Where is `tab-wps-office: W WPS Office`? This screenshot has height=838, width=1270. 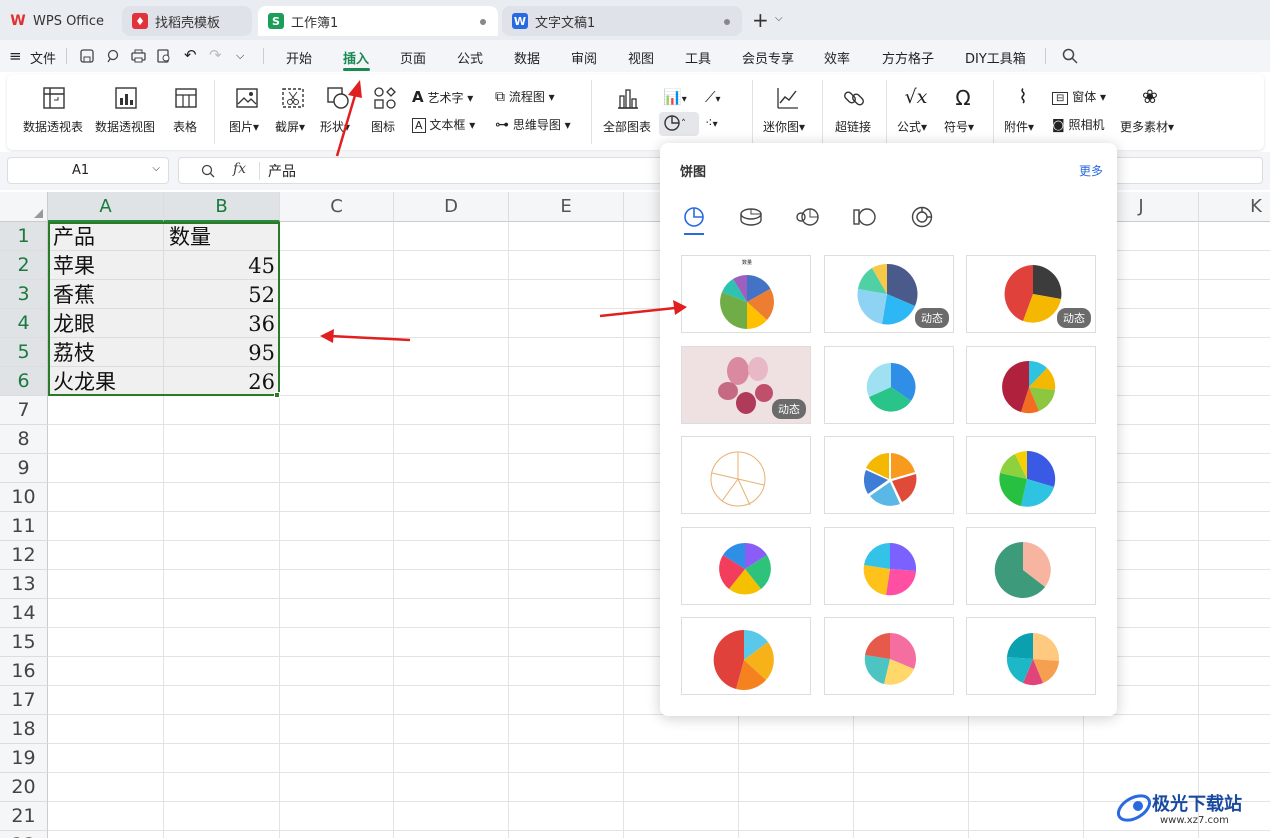 tab-wps-office: W WPS Office is located at coordinates (58, 21).